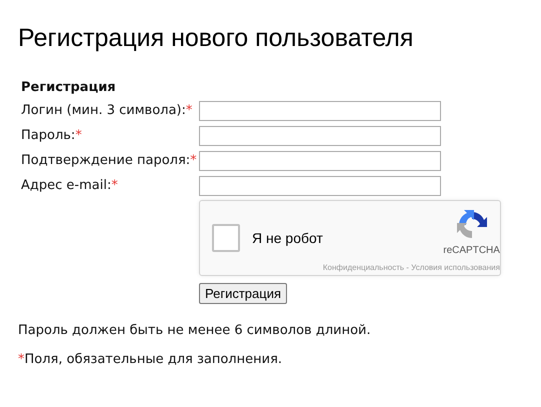 The height and width of the screenshot is (407, 541). What do you see at coordinates (103, 111) in the screenshot?
I see `field-label: Логин (мин. 3 символа):` at bounding box center [103, 111].